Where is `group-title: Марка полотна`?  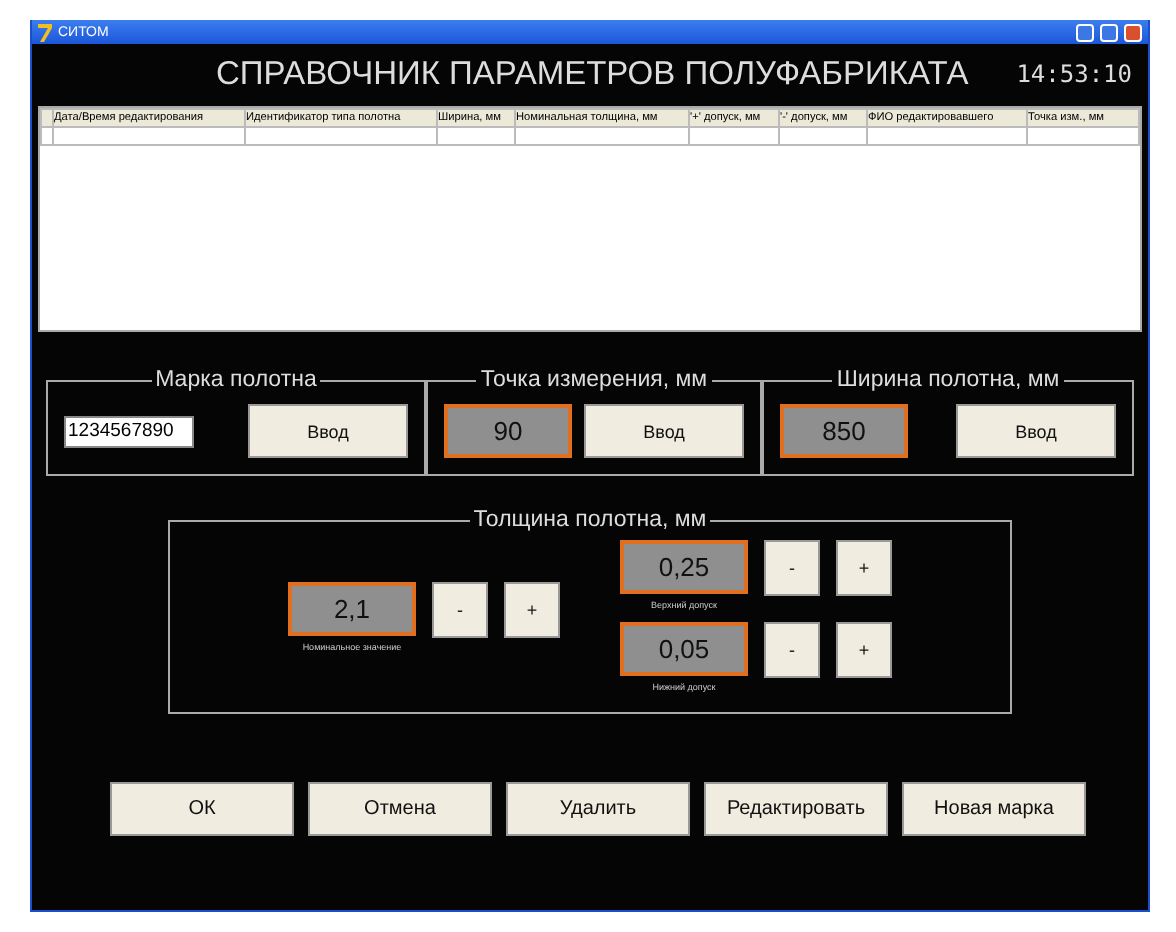
group-title: Марка полотна is located at coordinates (236, 380).